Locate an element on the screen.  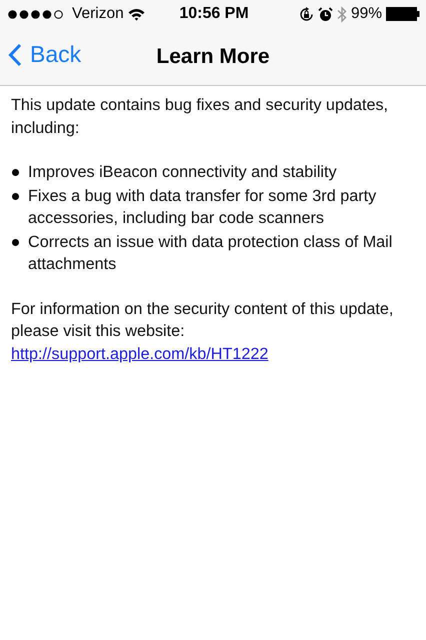
bullet-text: Fixes a bug with data transfer for some 3rd party accessories, including bar code scanners is located at coordinates (203, 207).